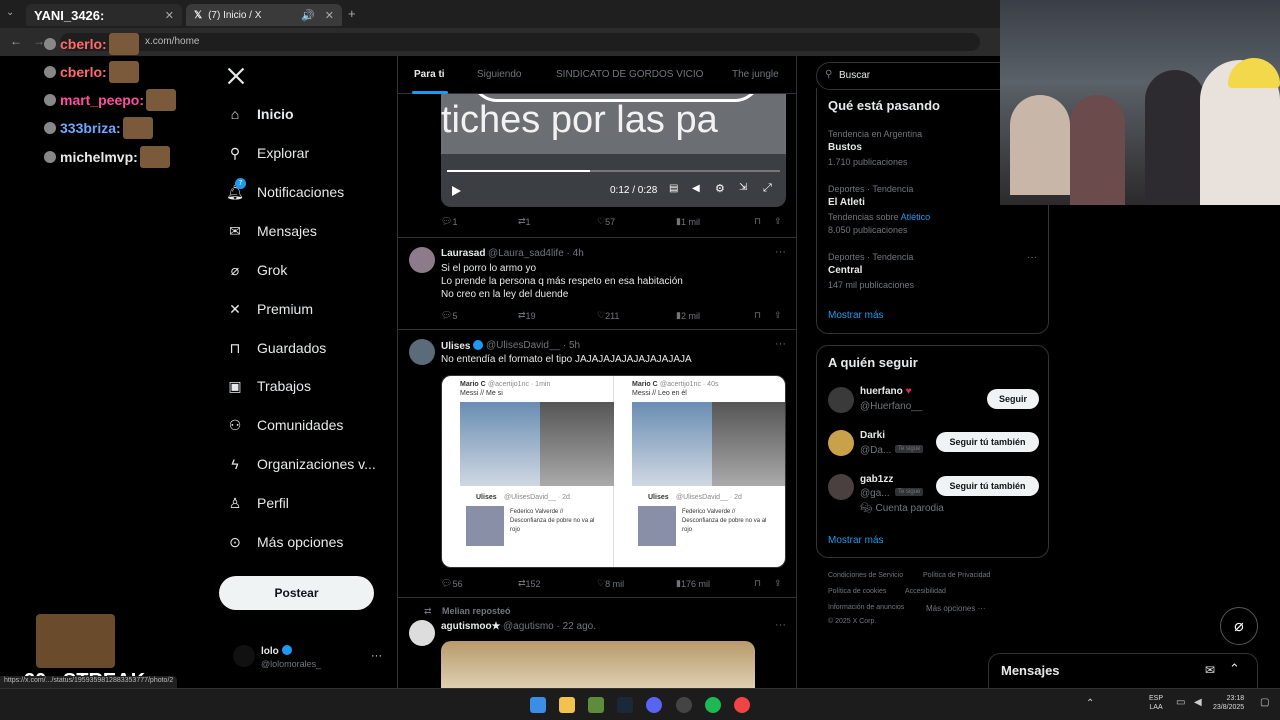 The image size is (1280, 720). What do you see at coordinates (956, 575) in the screenshot?
I see `footer-link: Política de Privacidad` at bounding box center [956, 575].